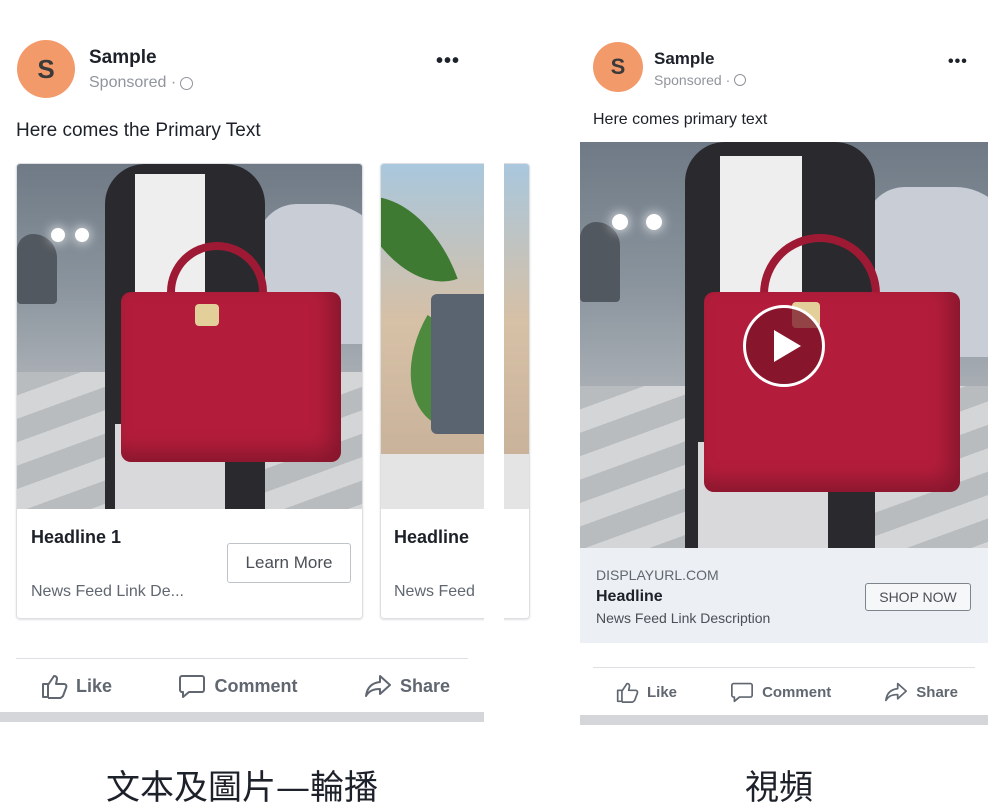 The width and height of the screenshot is (998, 808). What do you see at coordinates (787, 346) in the screenshot?
I see `play-icon` at bounding box center [787, 346].